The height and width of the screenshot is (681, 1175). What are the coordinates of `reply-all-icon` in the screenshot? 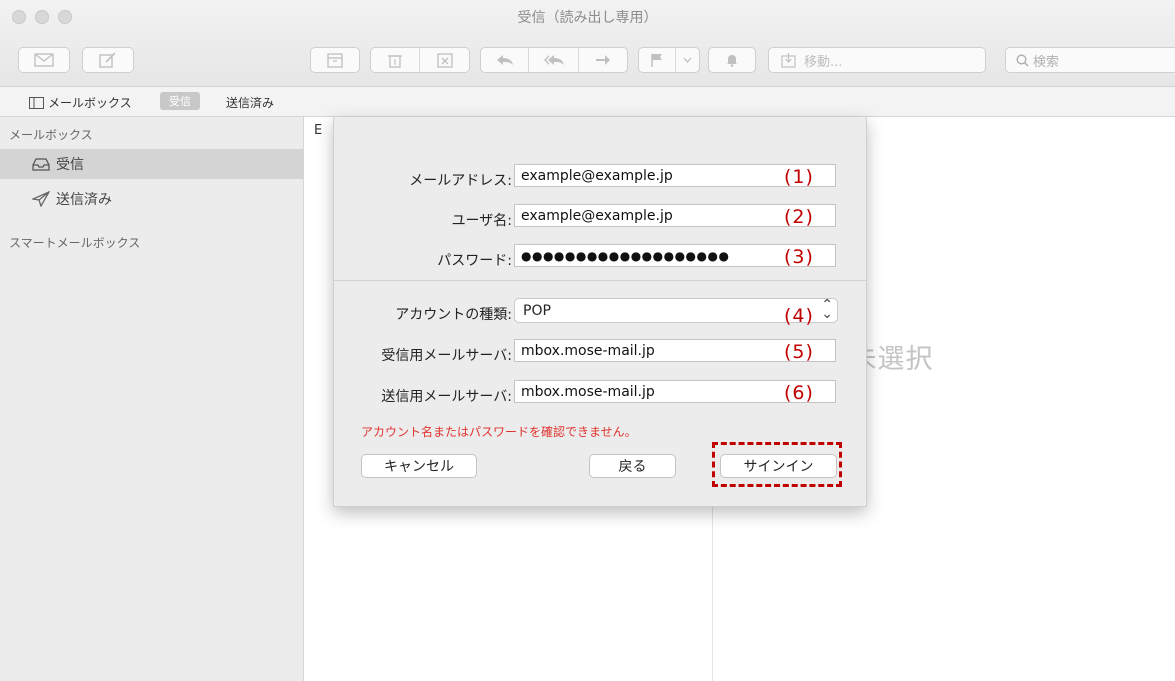 It's located at (553, 60).